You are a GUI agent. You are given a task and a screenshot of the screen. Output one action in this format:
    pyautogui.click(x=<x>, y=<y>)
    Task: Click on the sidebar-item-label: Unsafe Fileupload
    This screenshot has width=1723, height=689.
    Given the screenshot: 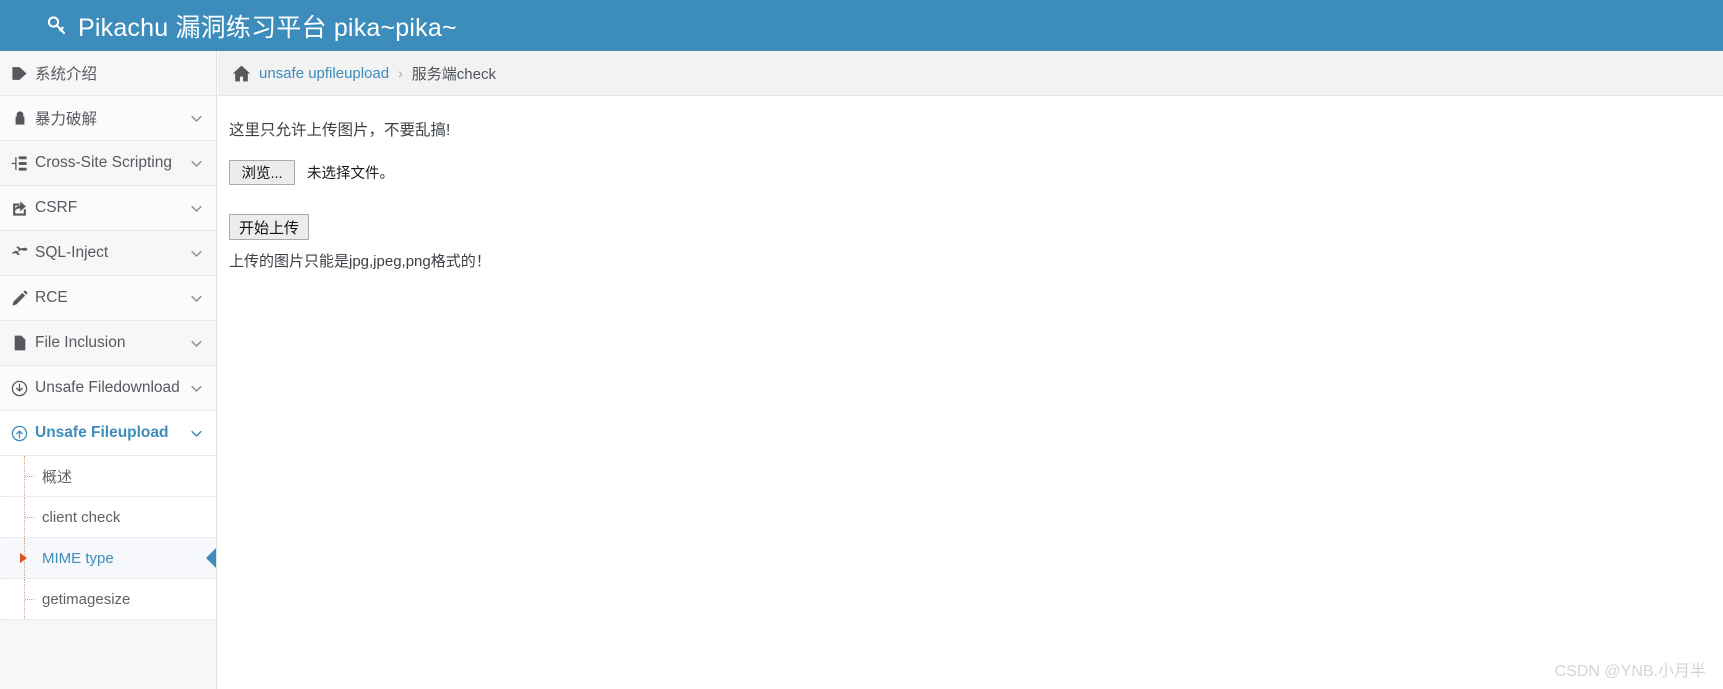 What is the action you would take?
    pyautogui.click(x=102, y=432)
    